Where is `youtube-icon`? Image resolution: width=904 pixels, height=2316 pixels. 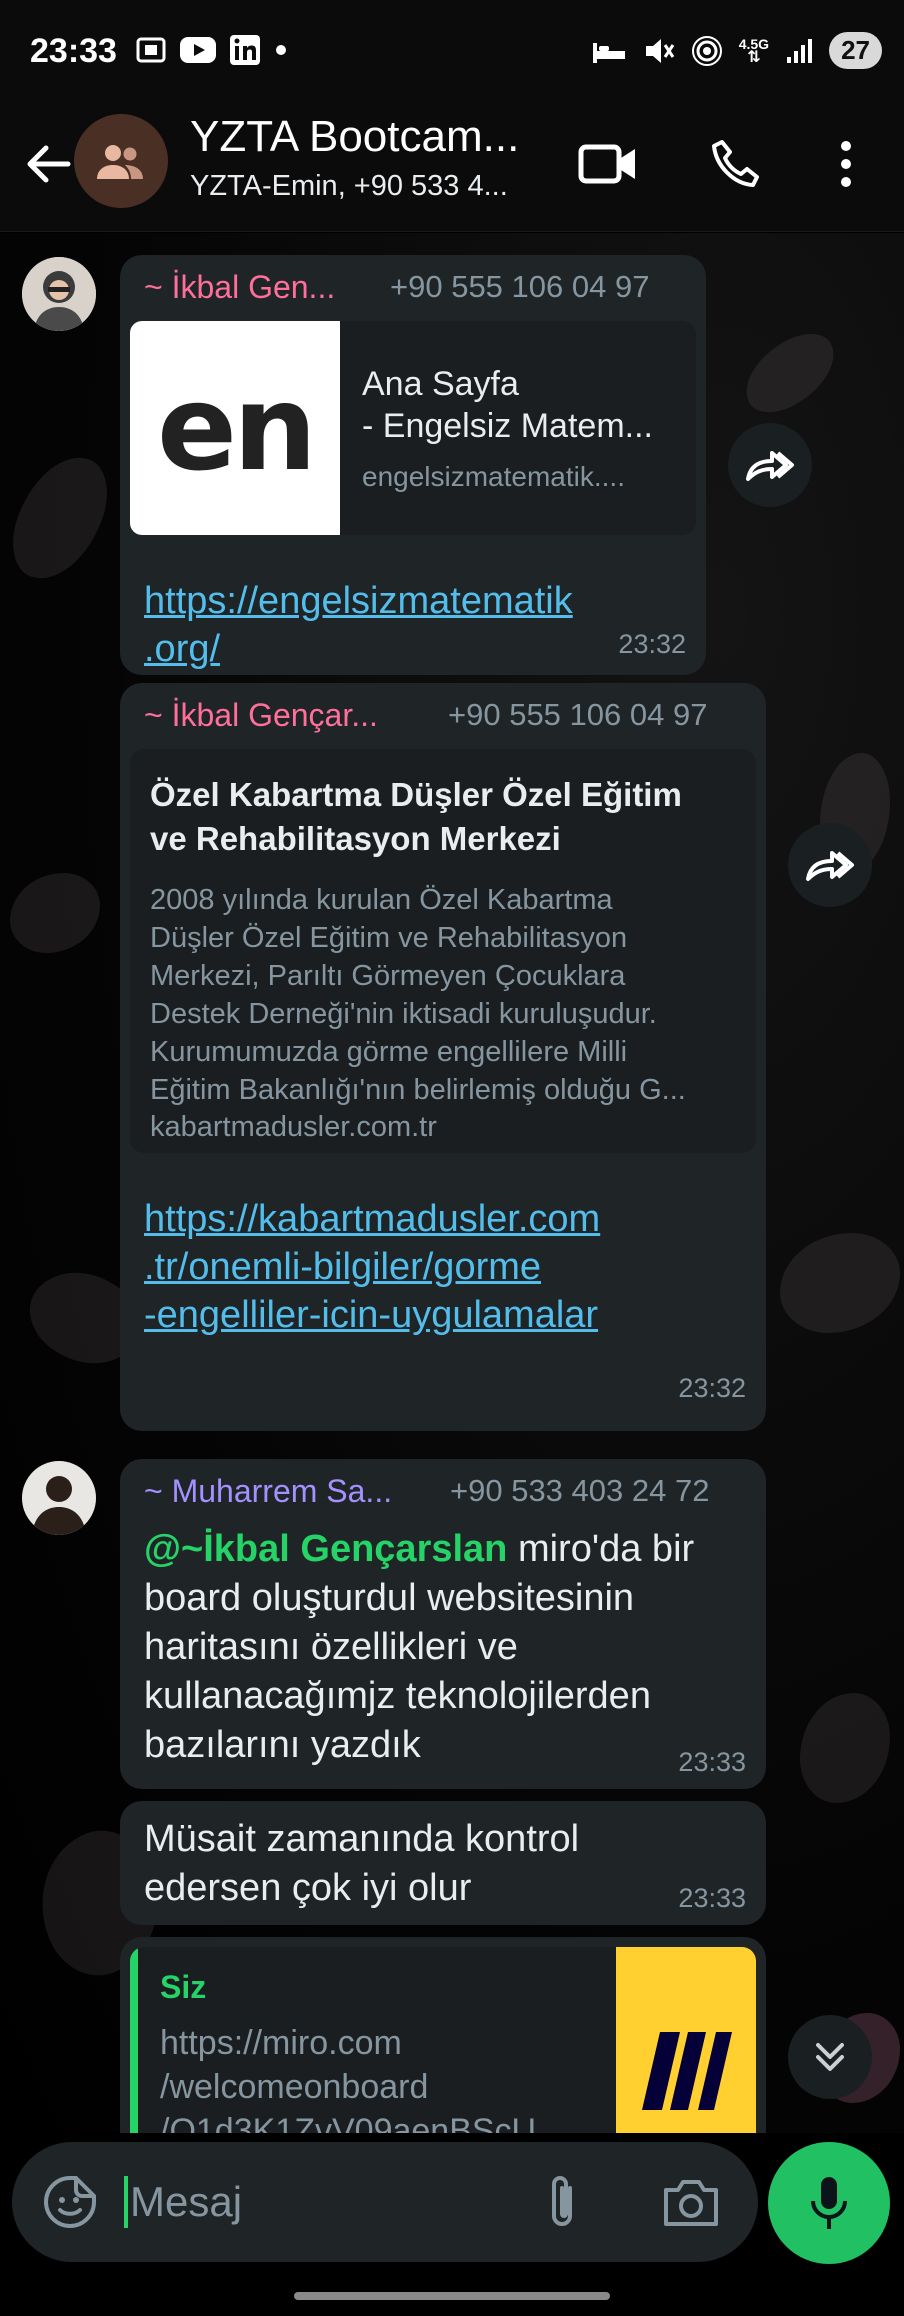 youtube-icon is located at coordinates (198, 50).